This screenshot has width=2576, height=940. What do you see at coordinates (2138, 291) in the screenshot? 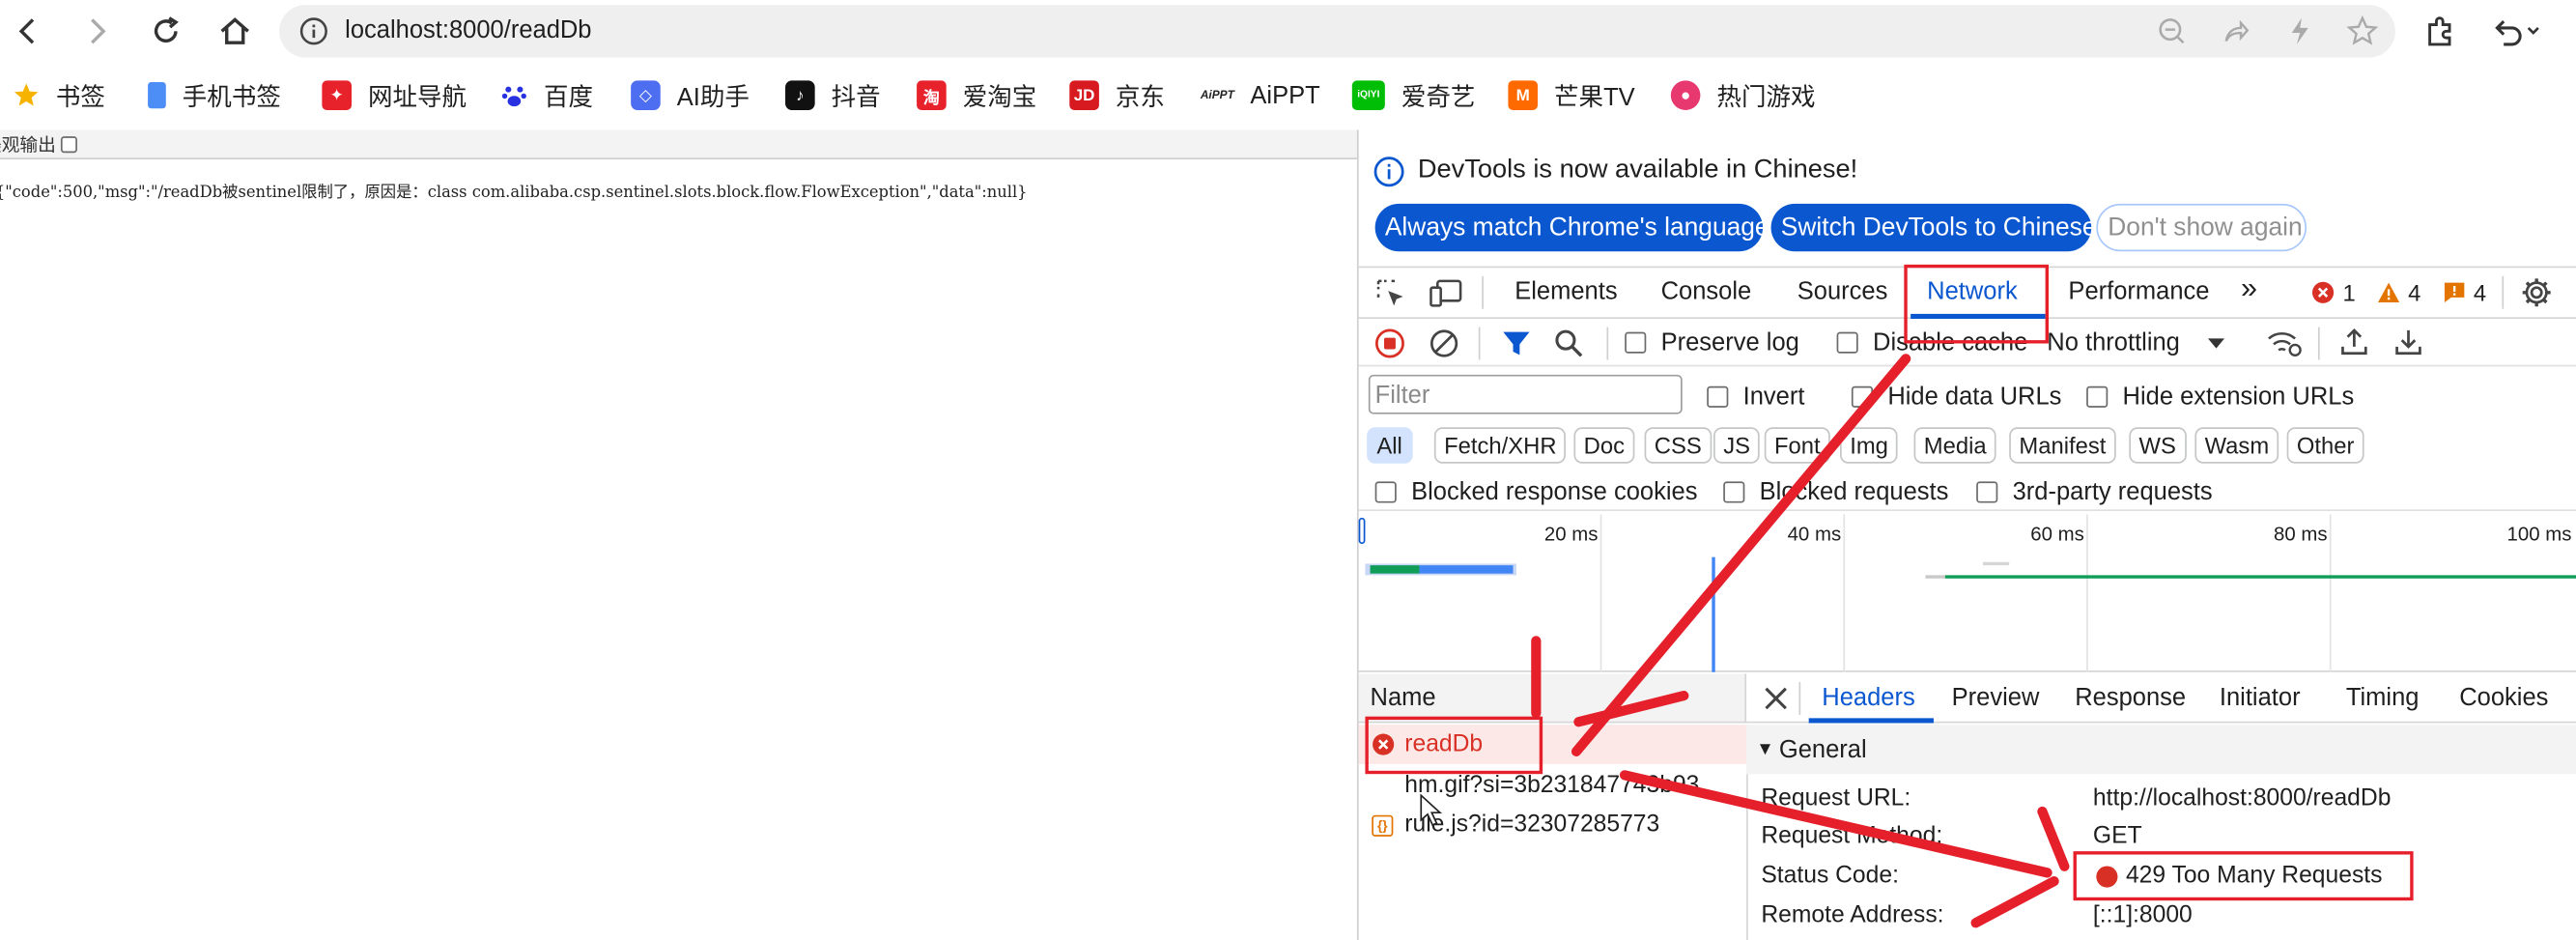
I see `tab-performance: Performance` at bounding box center [2138, 291].